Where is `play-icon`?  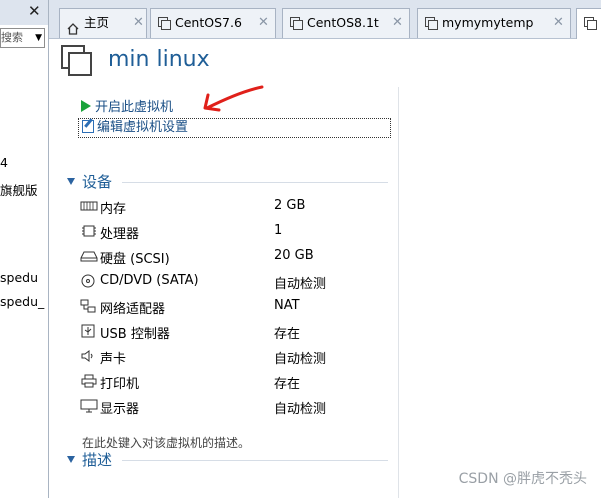
play-icon is located at coordinates (86, 106).